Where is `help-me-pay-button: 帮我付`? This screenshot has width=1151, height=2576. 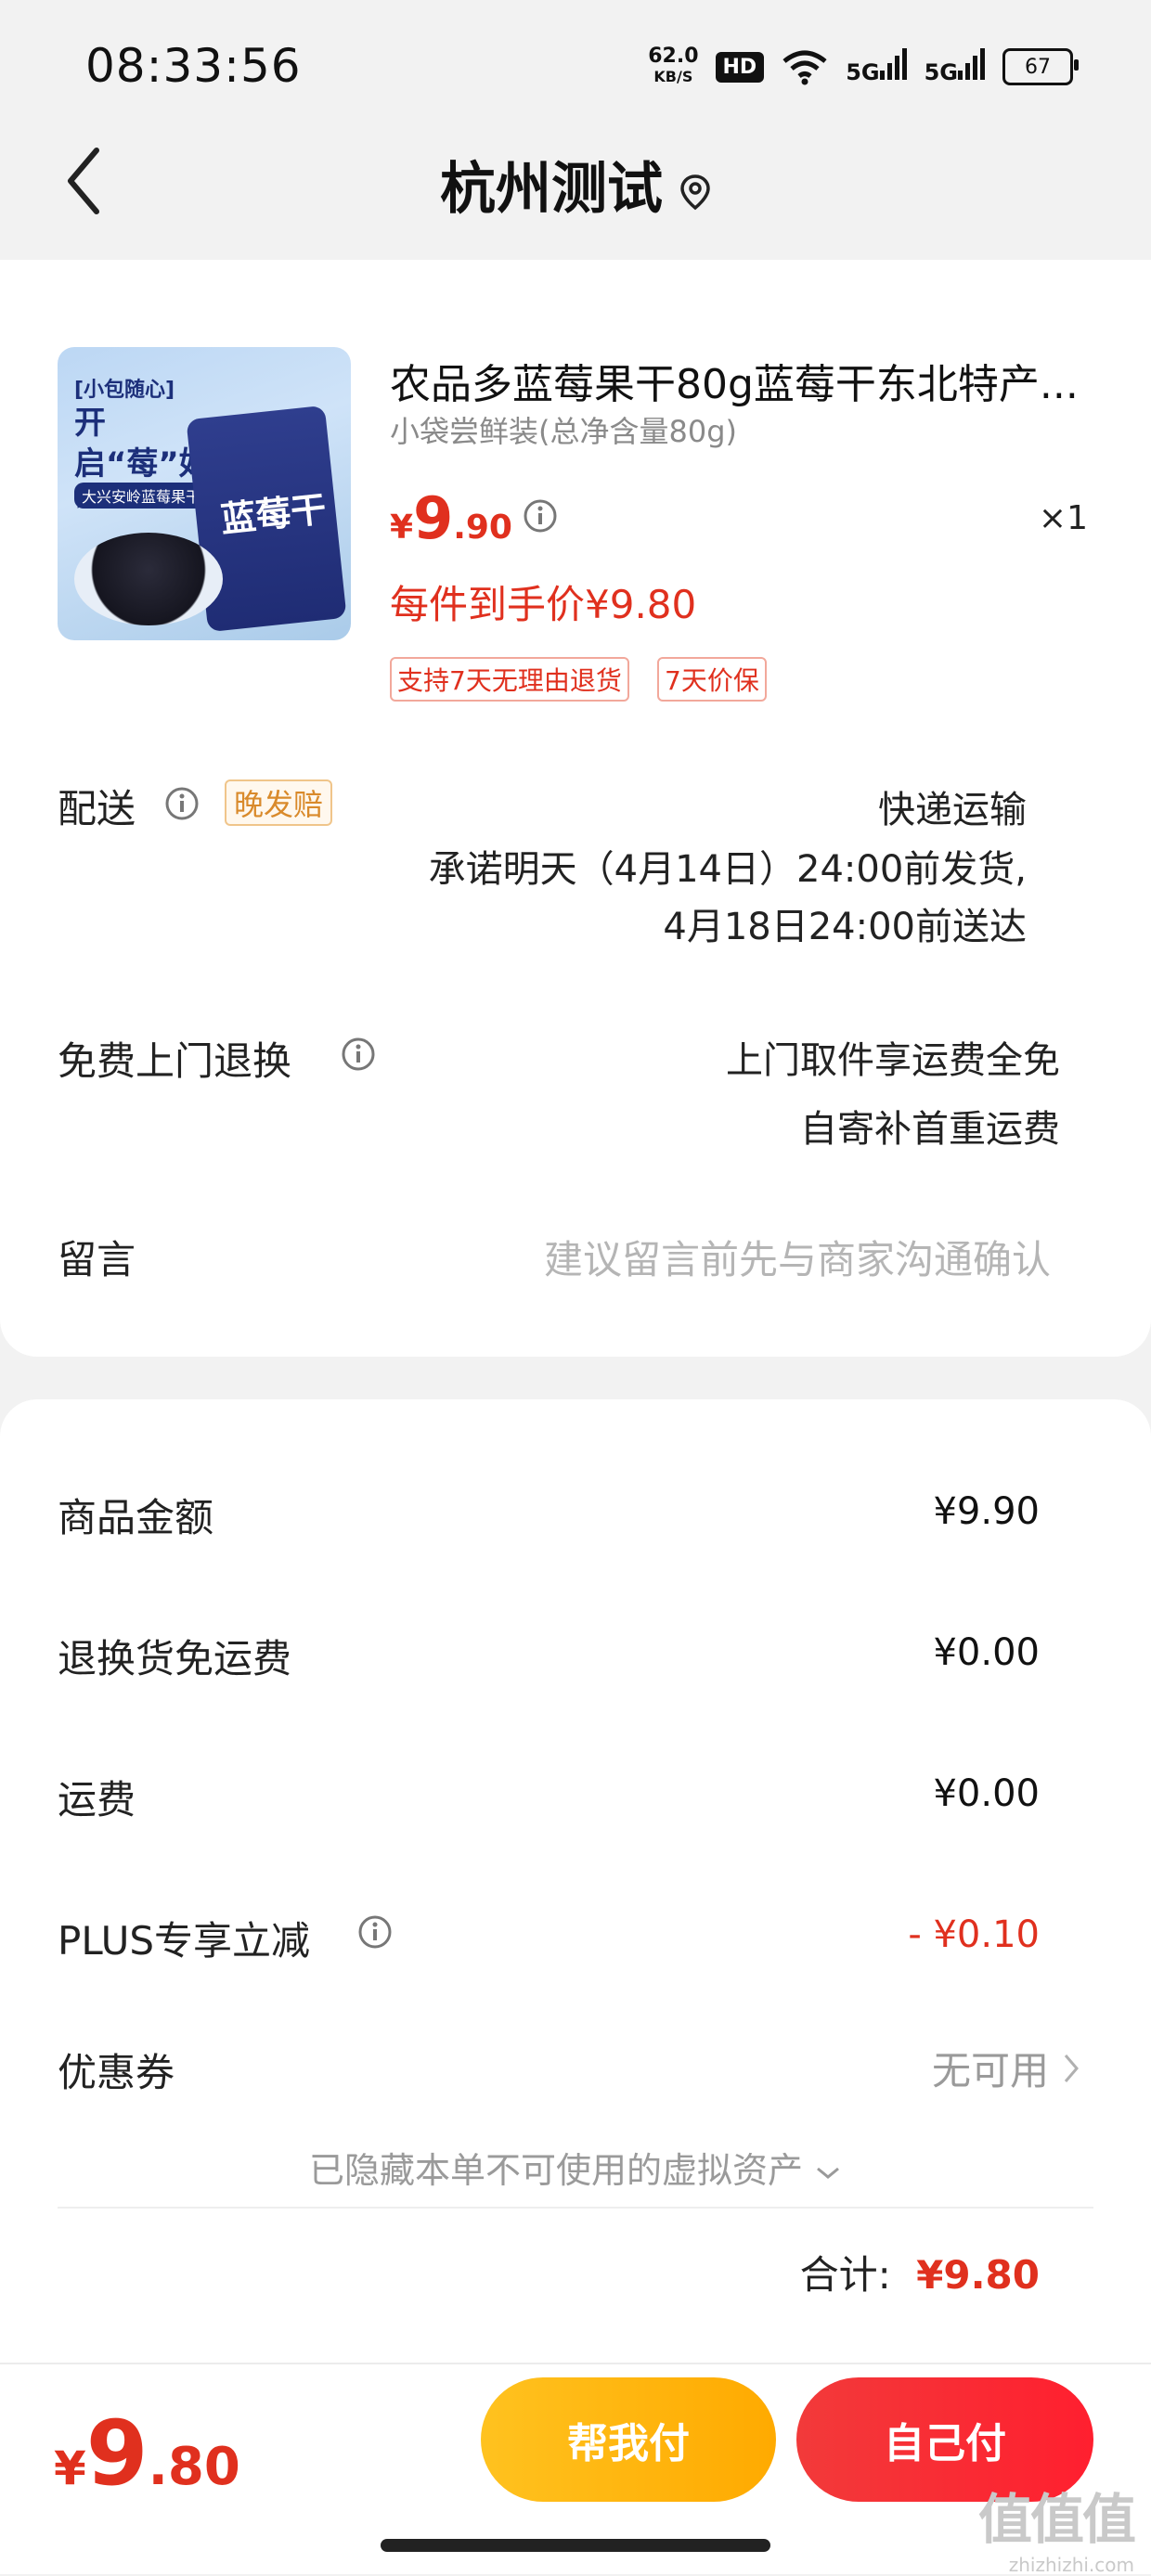
help-me-pay-button: 帮我付 is located at coordinates (628, 2439).